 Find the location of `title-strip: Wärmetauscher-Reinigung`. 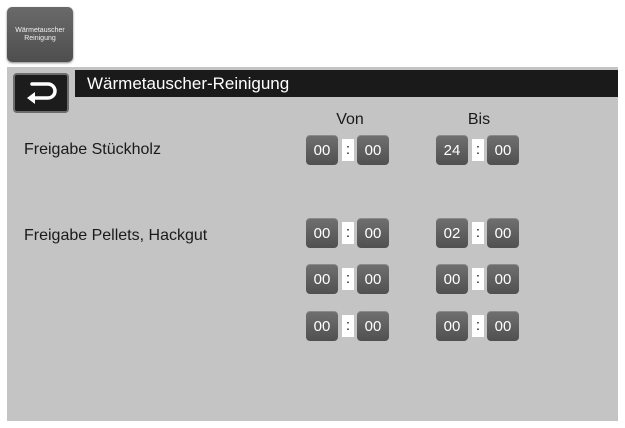

title-strip: Wärmetauscher-Reinigung is located at coordinates (346, 83).